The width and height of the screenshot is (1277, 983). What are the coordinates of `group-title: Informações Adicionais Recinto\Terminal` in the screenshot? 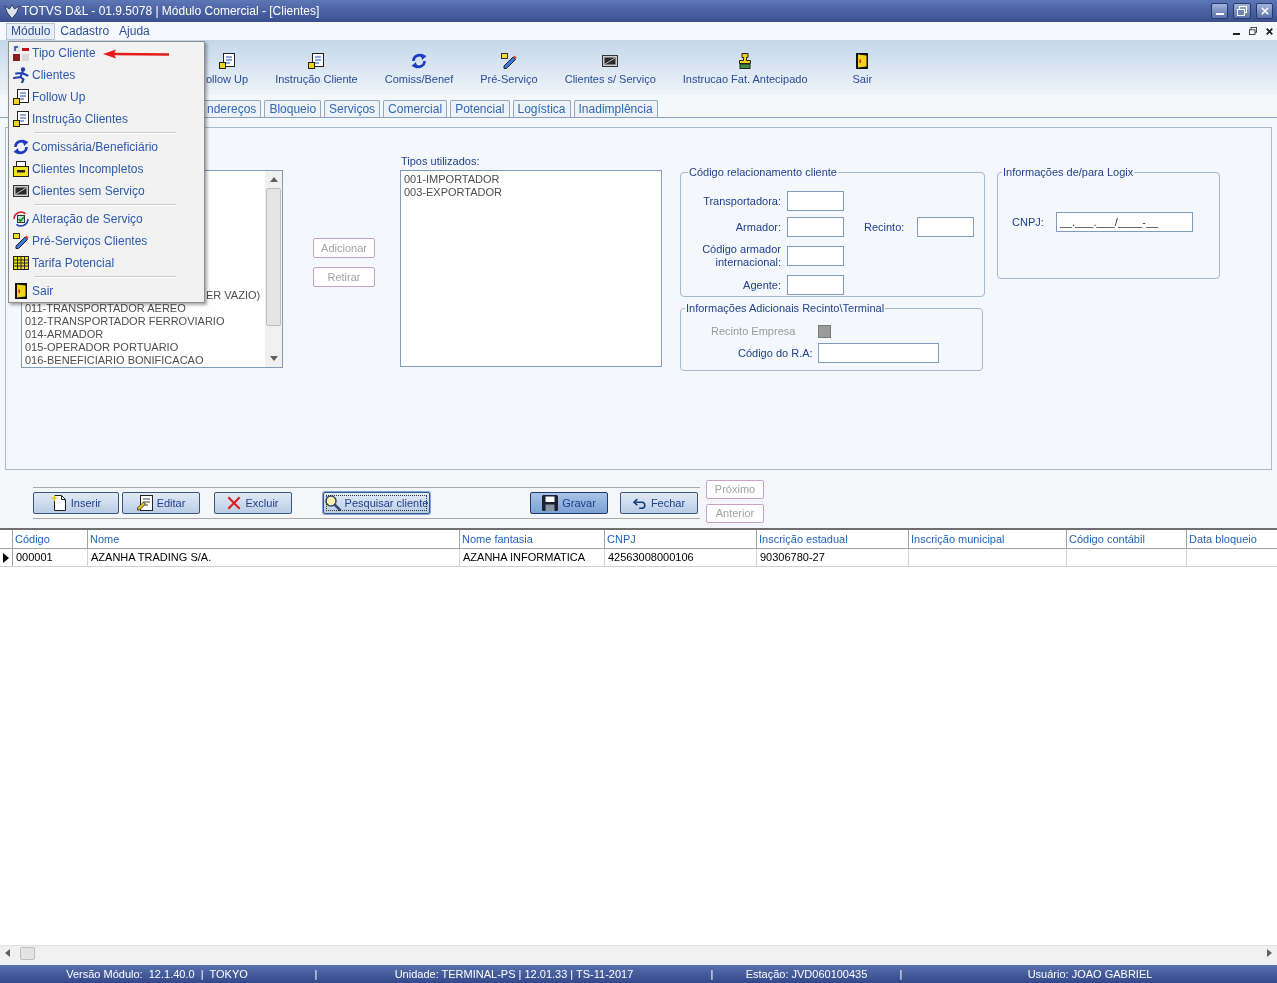 It's located at (785, 308).